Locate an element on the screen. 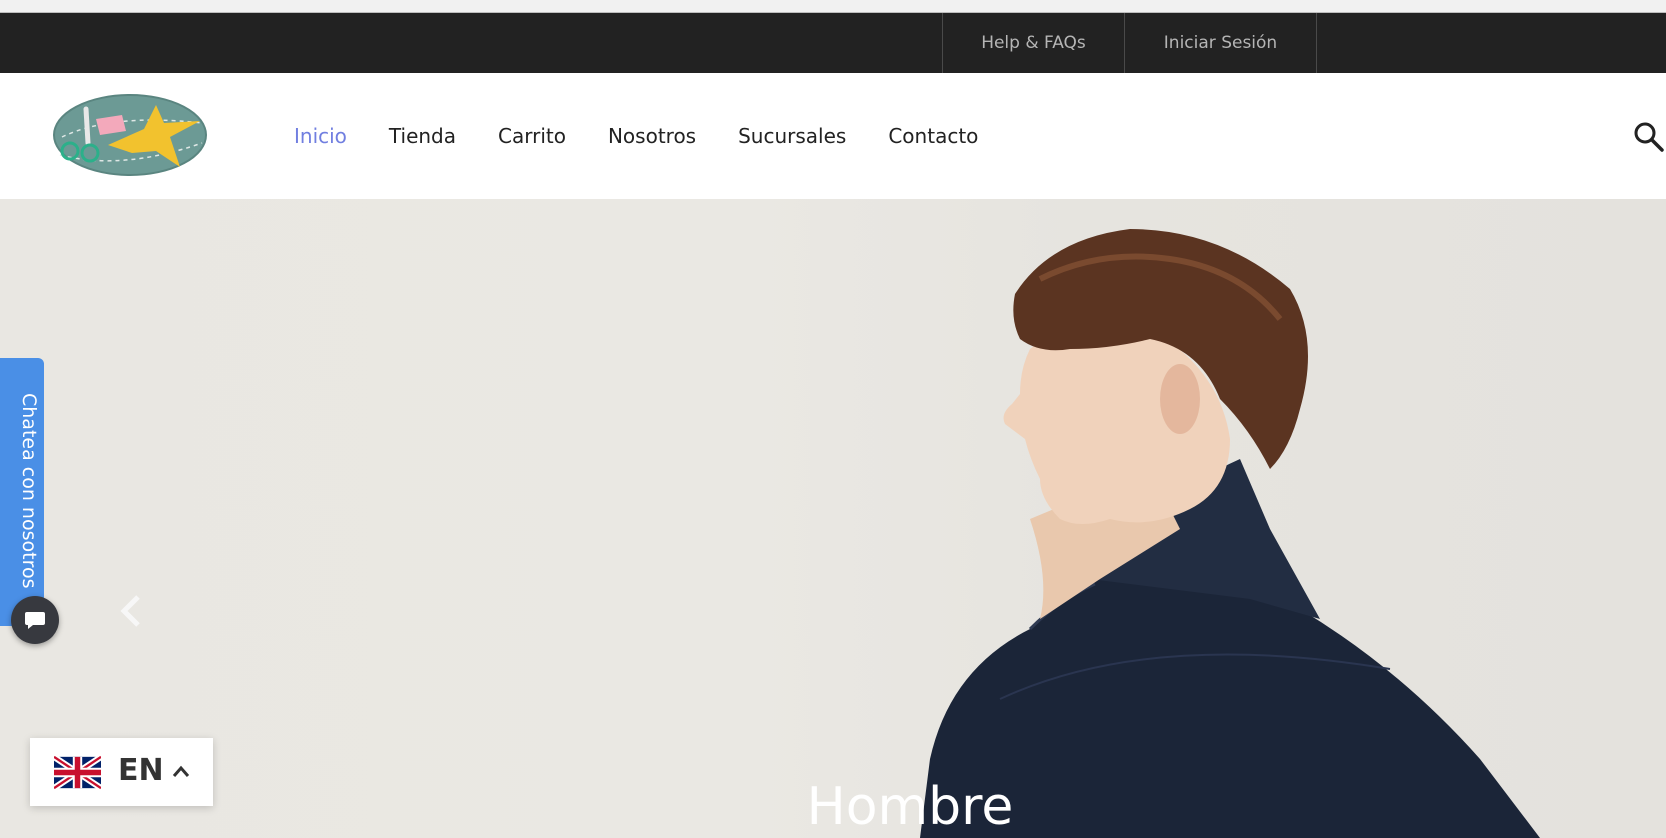 The image size is (1666, 838). chevron-up-icon is located at coordinates (181, 771).